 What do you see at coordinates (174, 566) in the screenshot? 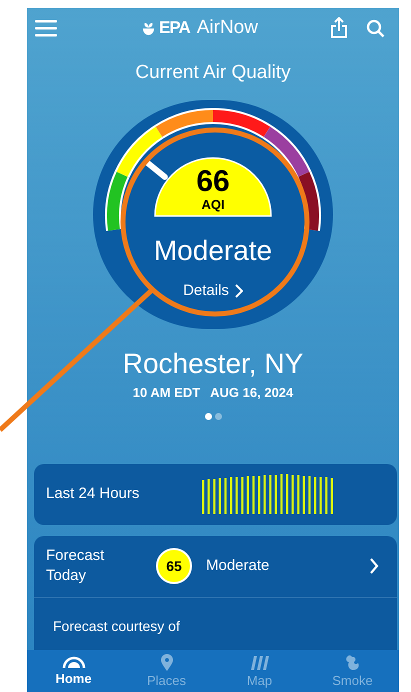
I see `forecast-aqi-badge: 65` at bounding box center [174, 566].